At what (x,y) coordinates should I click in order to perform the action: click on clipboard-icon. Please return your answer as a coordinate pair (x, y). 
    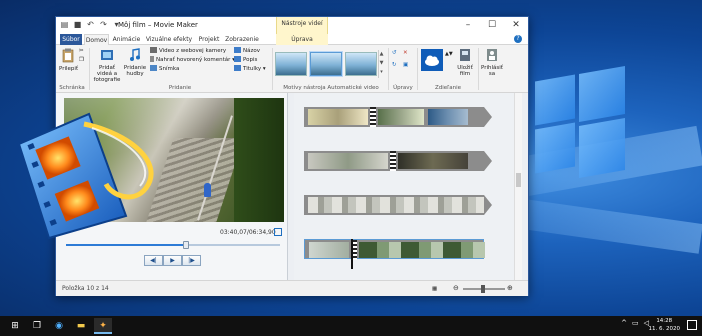
    Looking at the image, I should click on (68, 55).